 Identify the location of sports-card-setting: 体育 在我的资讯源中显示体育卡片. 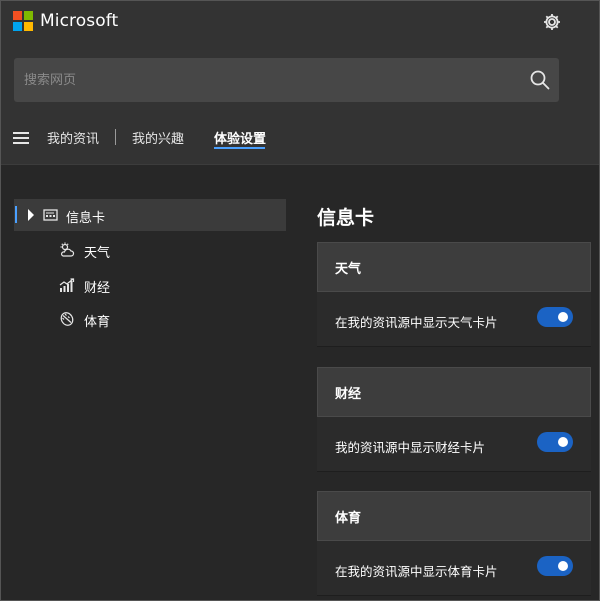
(454, 543).